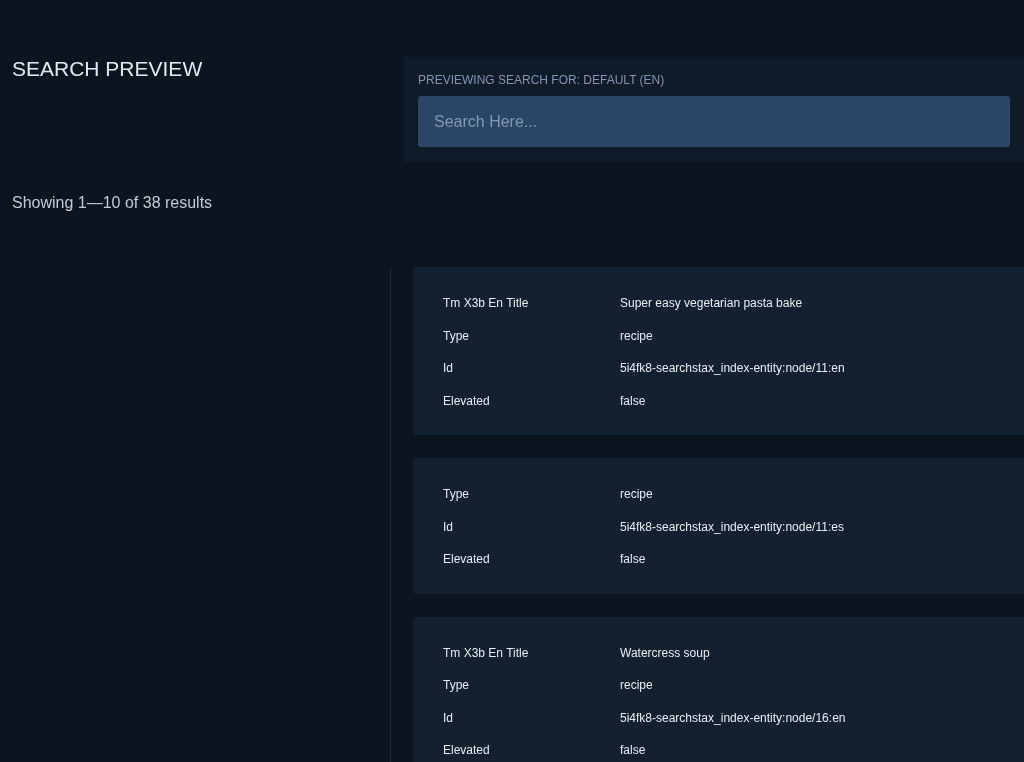 This screenshot has width=1024, height=762. I want to click on results-summary: Showing 1—10 of 38 results, so click(112, 202).